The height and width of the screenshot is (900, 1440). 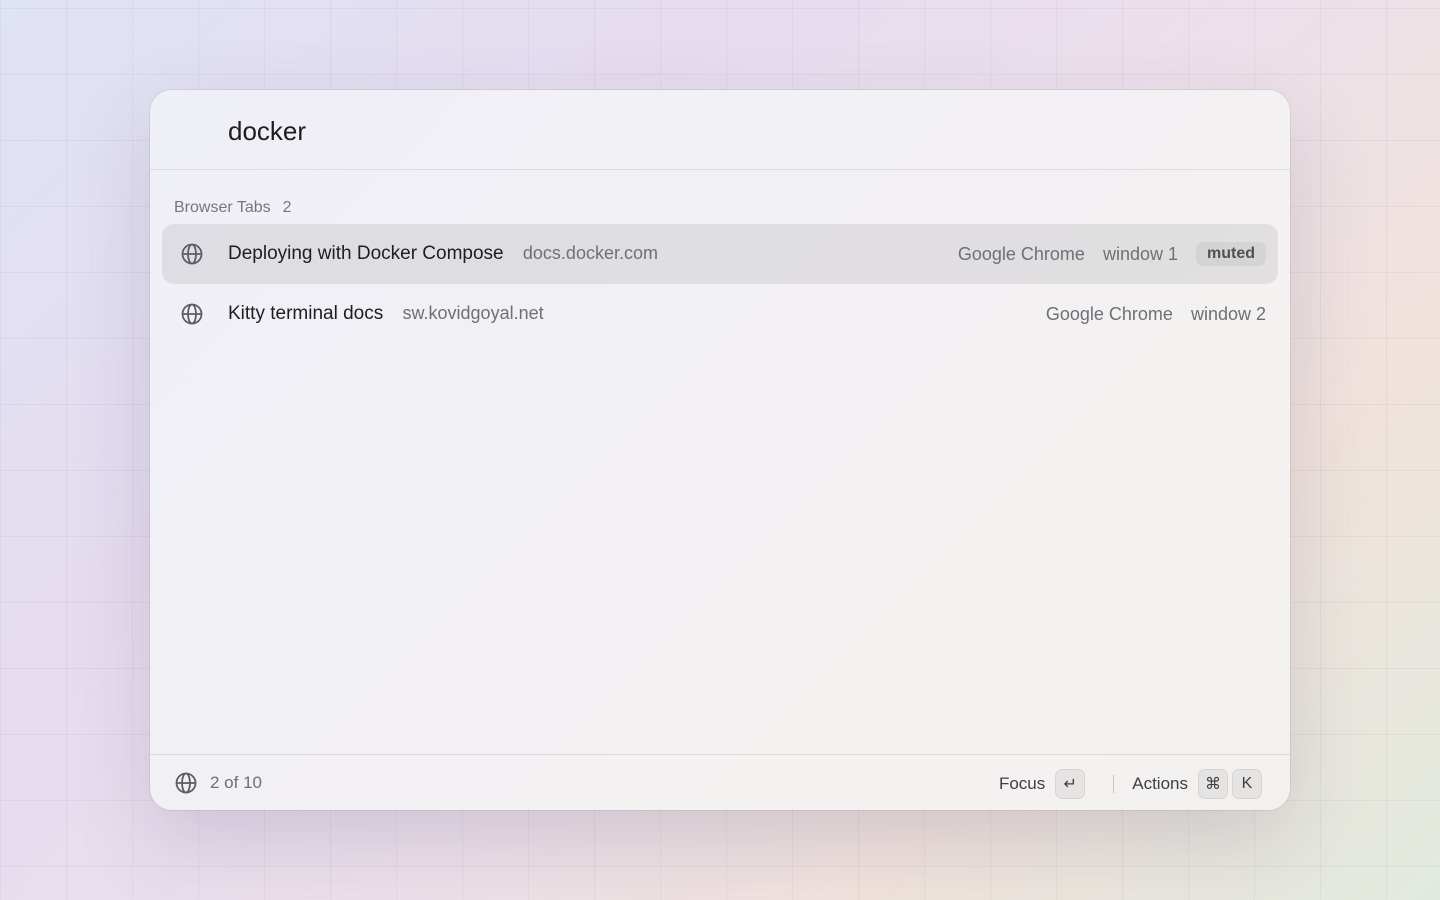 What do you see at coordinates (386, 313) in the screenshot?
I see `result-title: Kitty terminal docs sw.kovidgoyal.net` at bounding box center [386, 313].